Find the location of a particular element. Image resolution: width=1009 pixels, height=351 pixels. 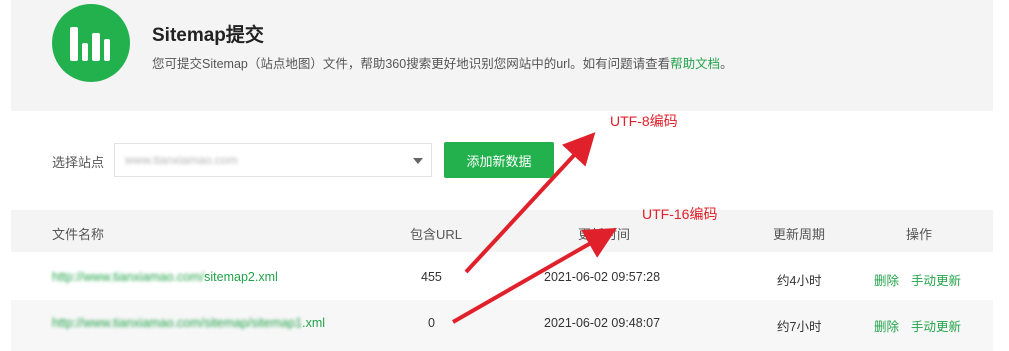

annotation-arrows is located at coordinates (534, 228).